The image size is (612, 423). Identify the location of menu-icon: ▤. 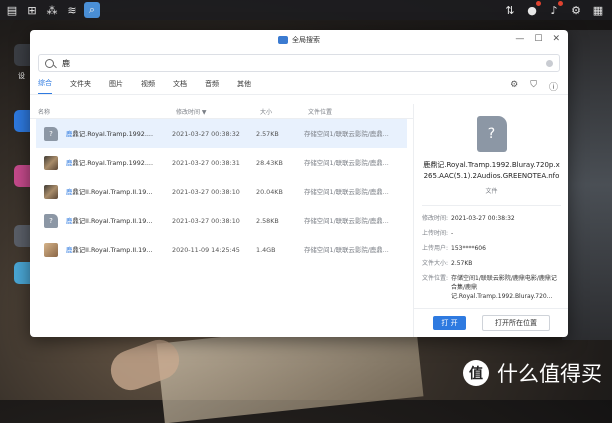
(12, 10).